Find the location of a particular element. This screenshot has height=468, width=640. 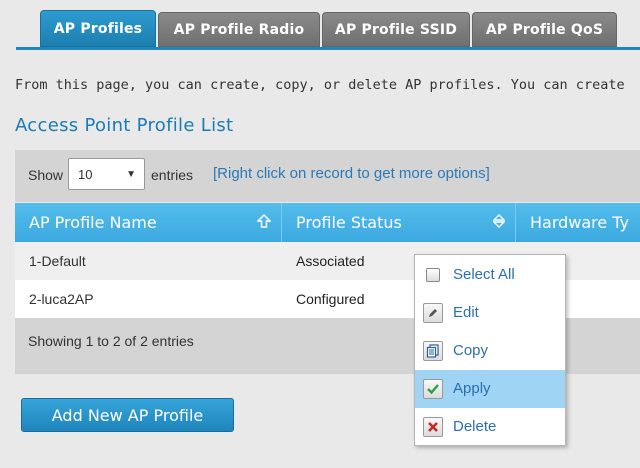

context-menu: Select All Edit Copy Apply Delete is located at coordinates (490, 350).